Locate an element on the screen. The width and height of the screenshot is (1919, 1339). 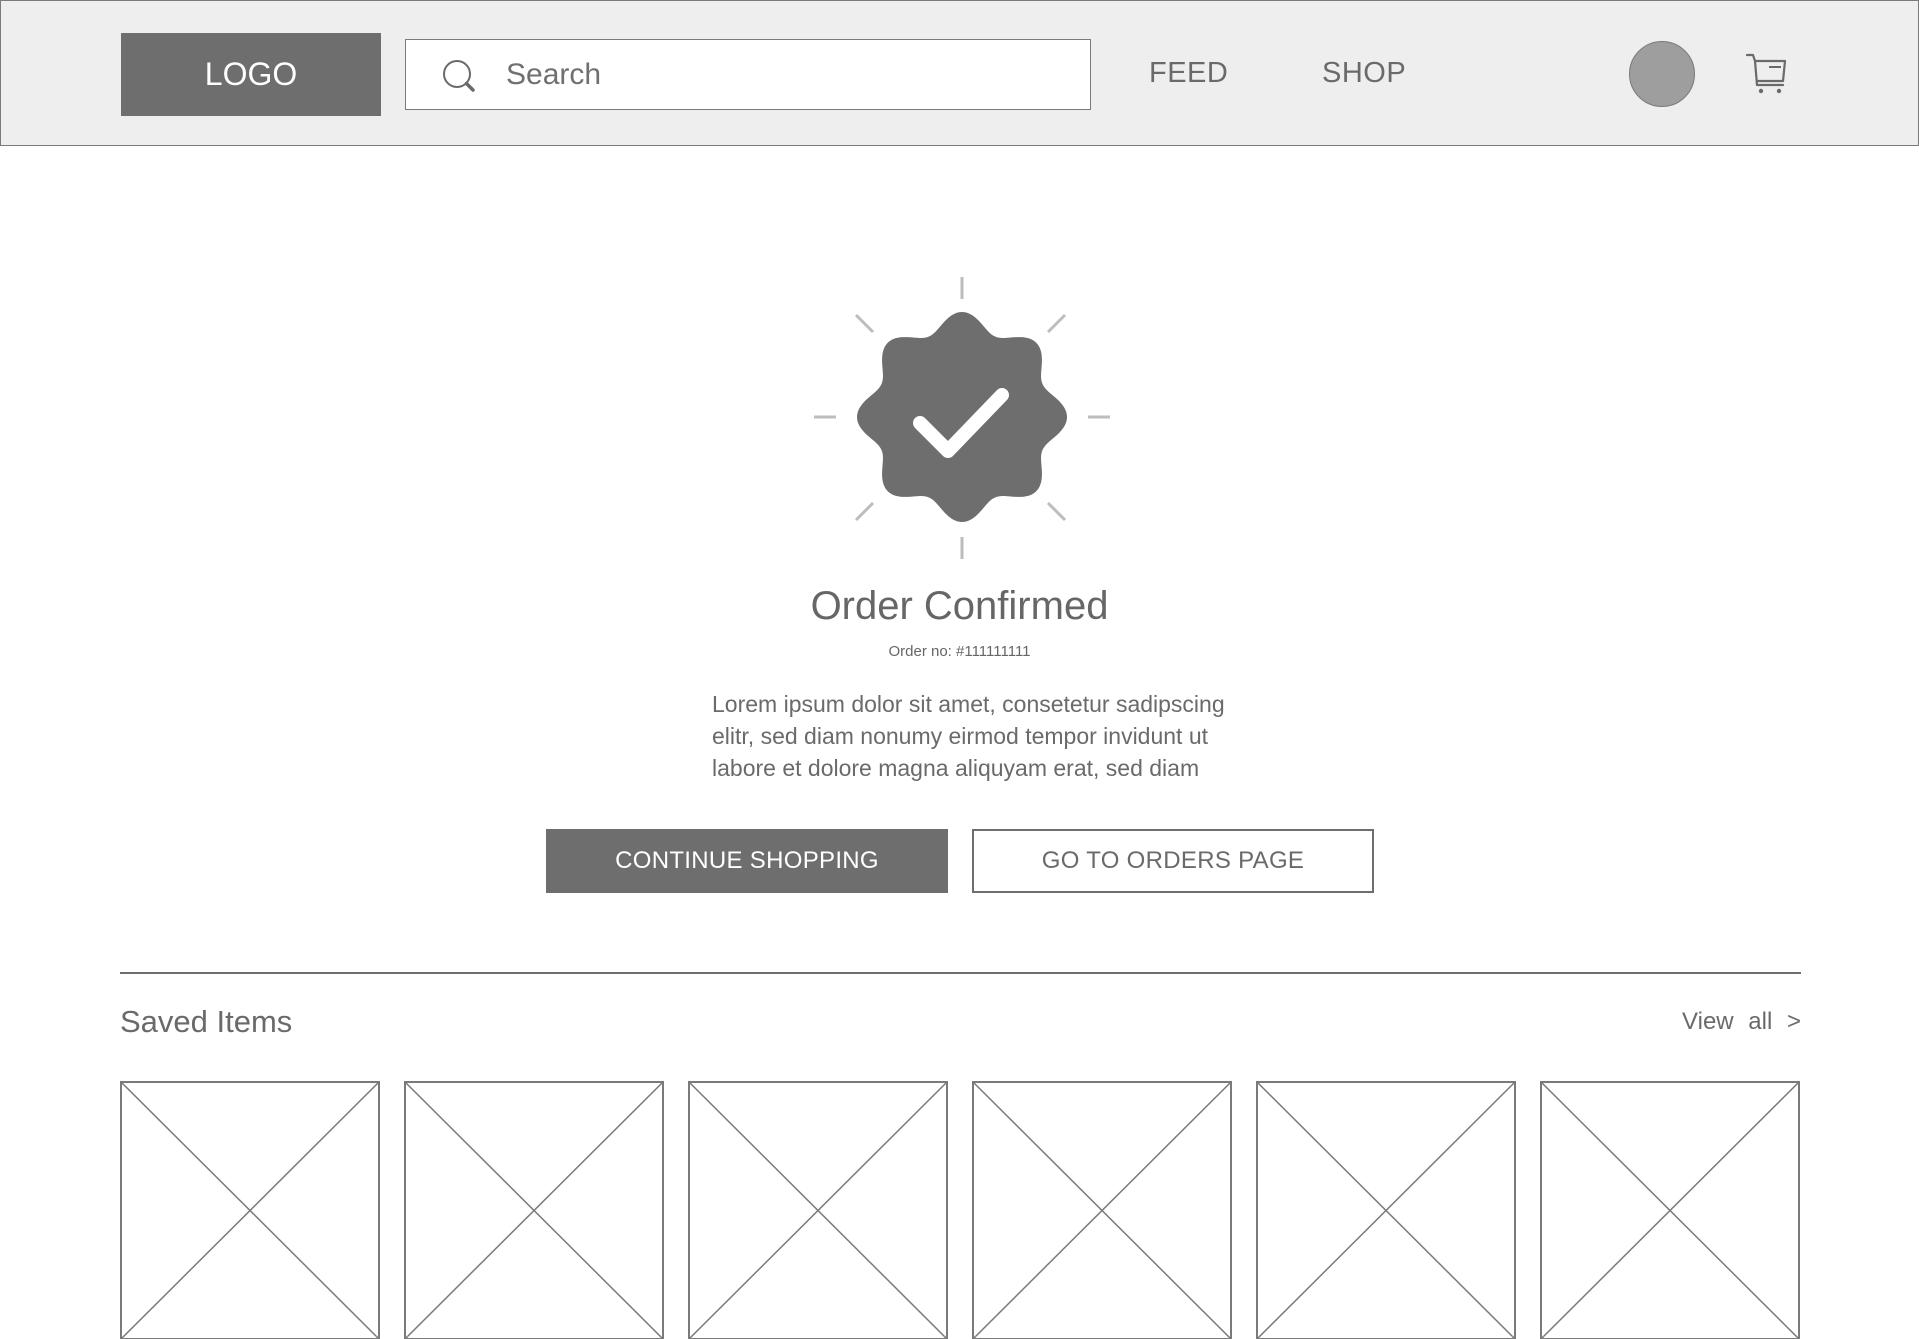
cart-icon is located at coordinates (1767, 74).